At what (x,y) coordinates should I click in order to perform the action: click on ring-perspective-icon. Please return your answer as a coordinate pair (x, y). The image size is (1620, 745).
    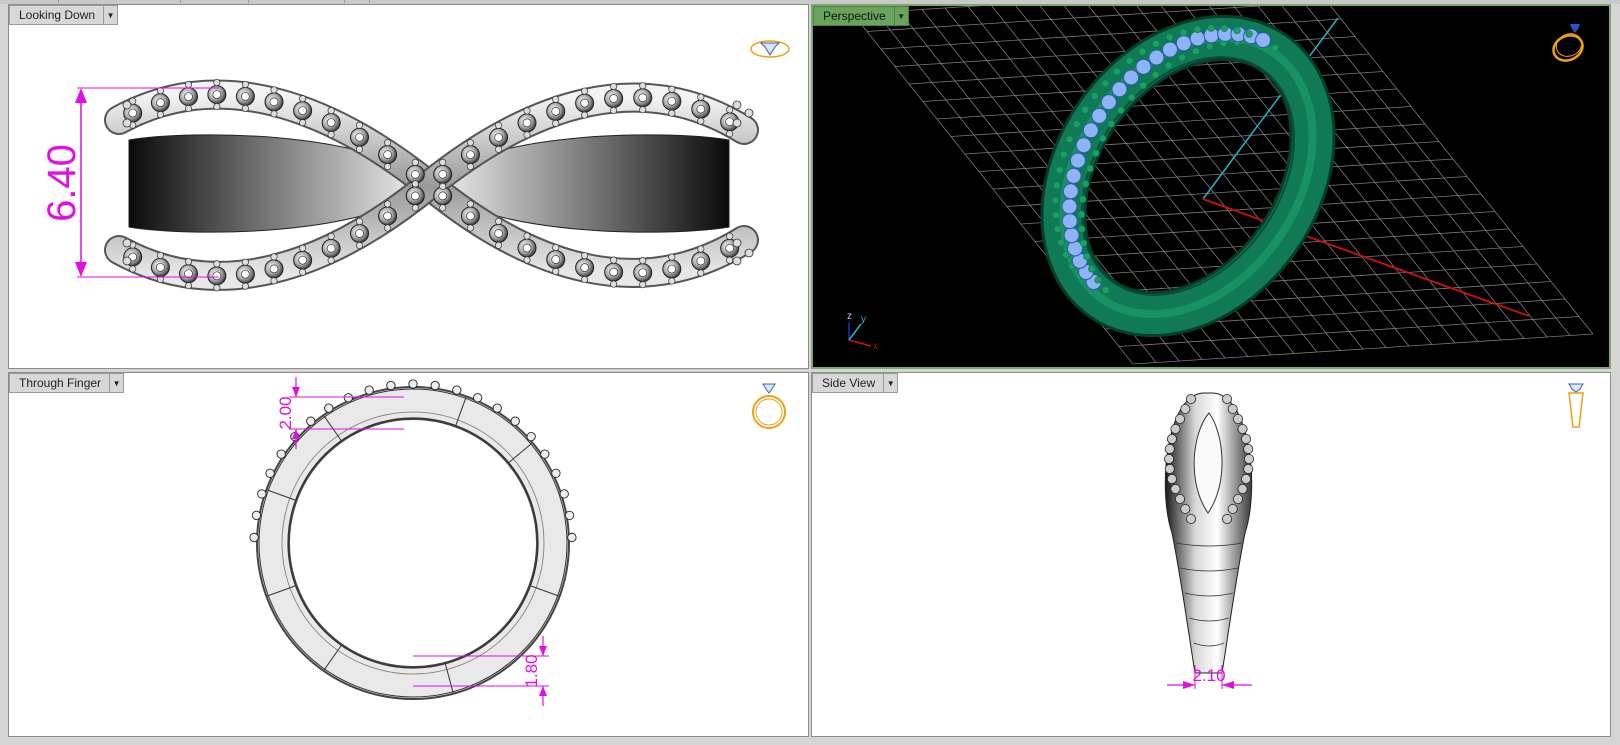
    Looking at the image, I should click on (1569, 42).